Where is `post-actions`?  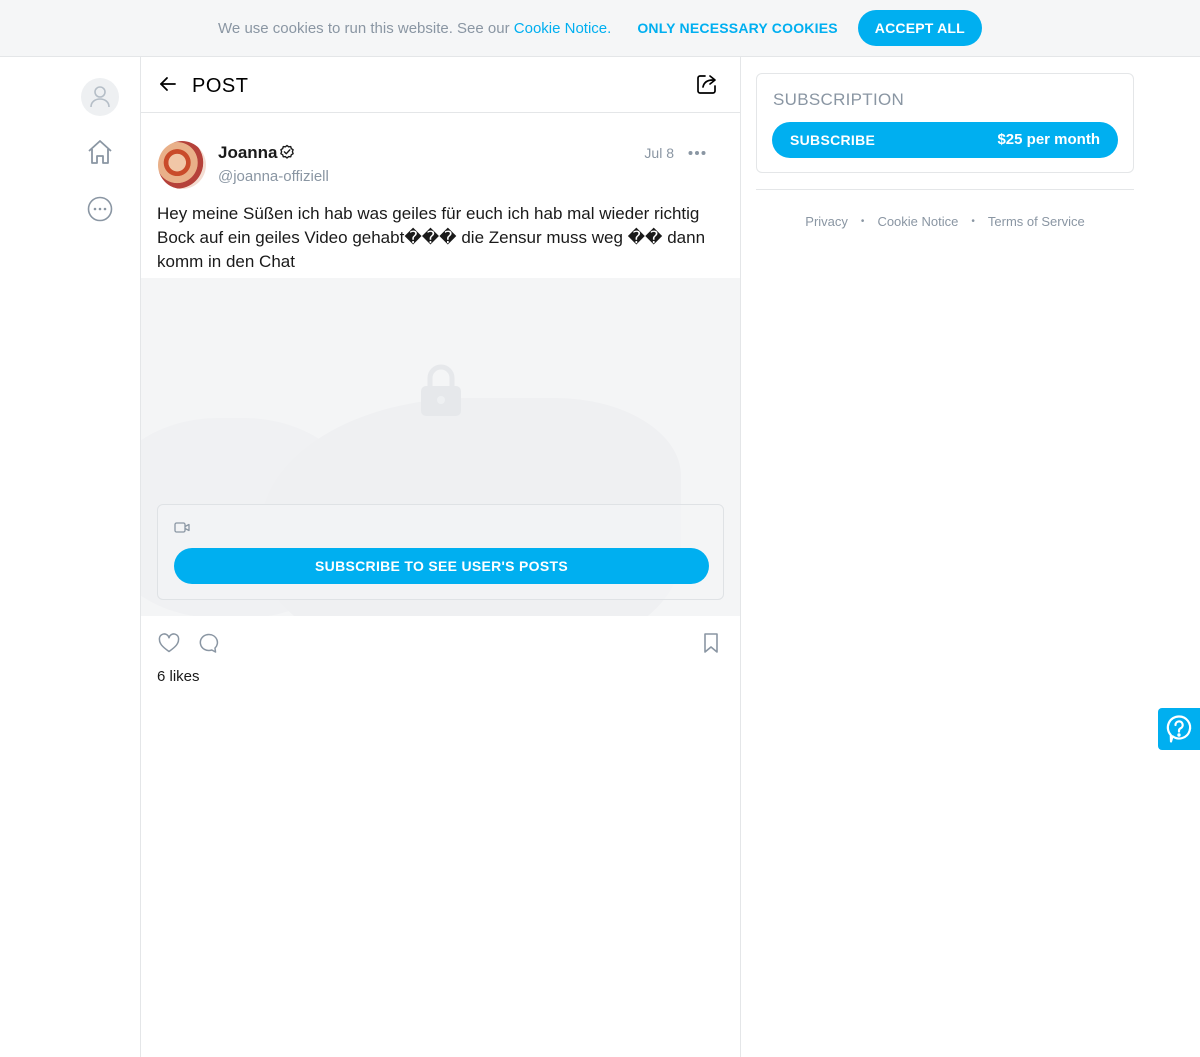 post-actions is located at coordinates (440, 643).